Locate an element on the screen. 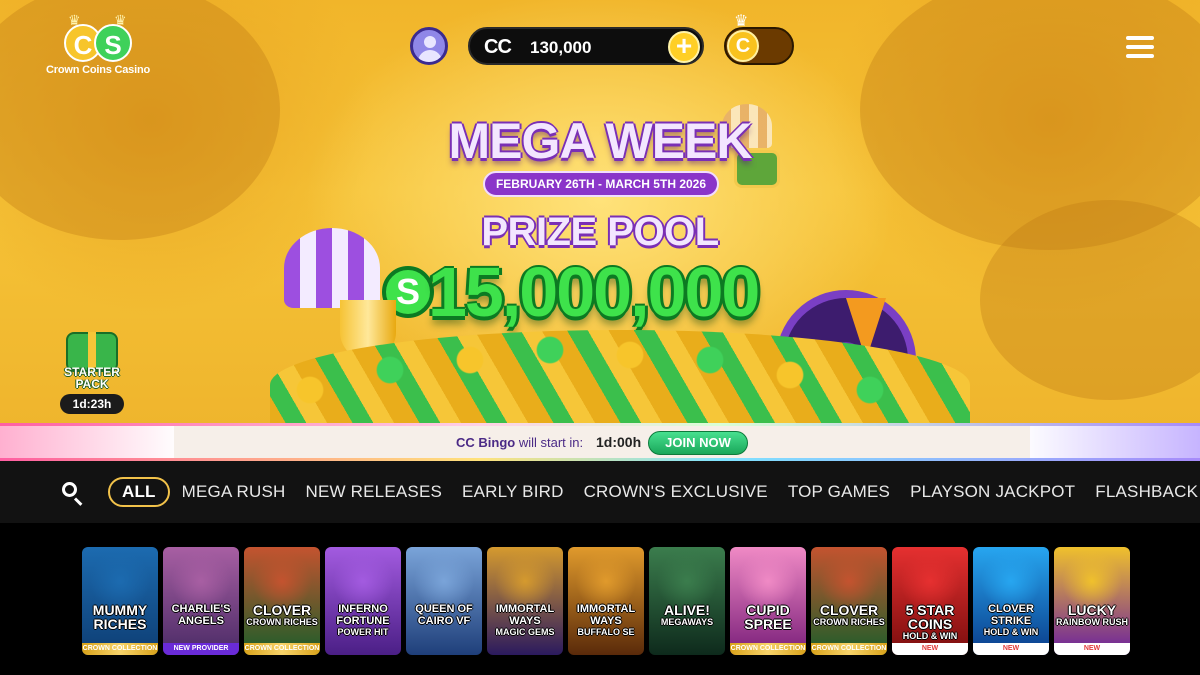 This screenshot has height=675, width=1200. game-tag-badge: NEW PROVIDER is located at coordinates (201, 649).